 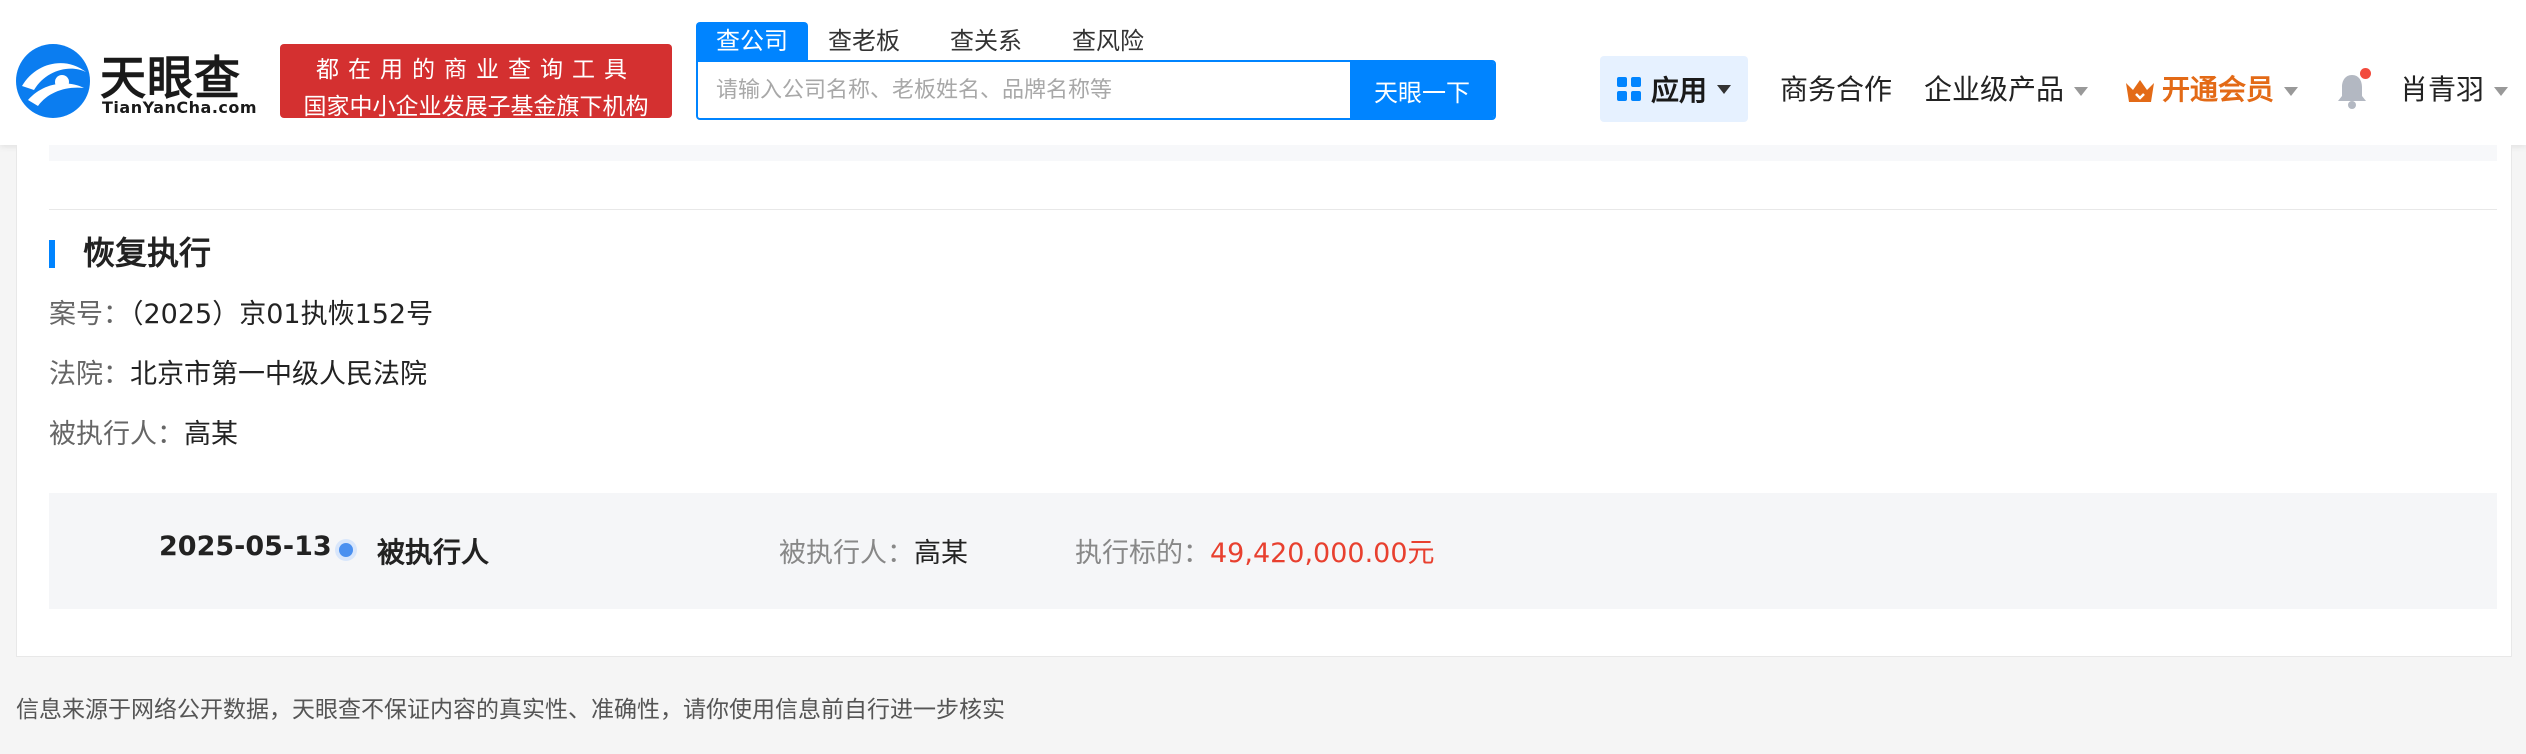 What do you see at coordinates (89, 374) in the screenshot?
I see `court-label: 法院：` at bounding box center [89, 374].